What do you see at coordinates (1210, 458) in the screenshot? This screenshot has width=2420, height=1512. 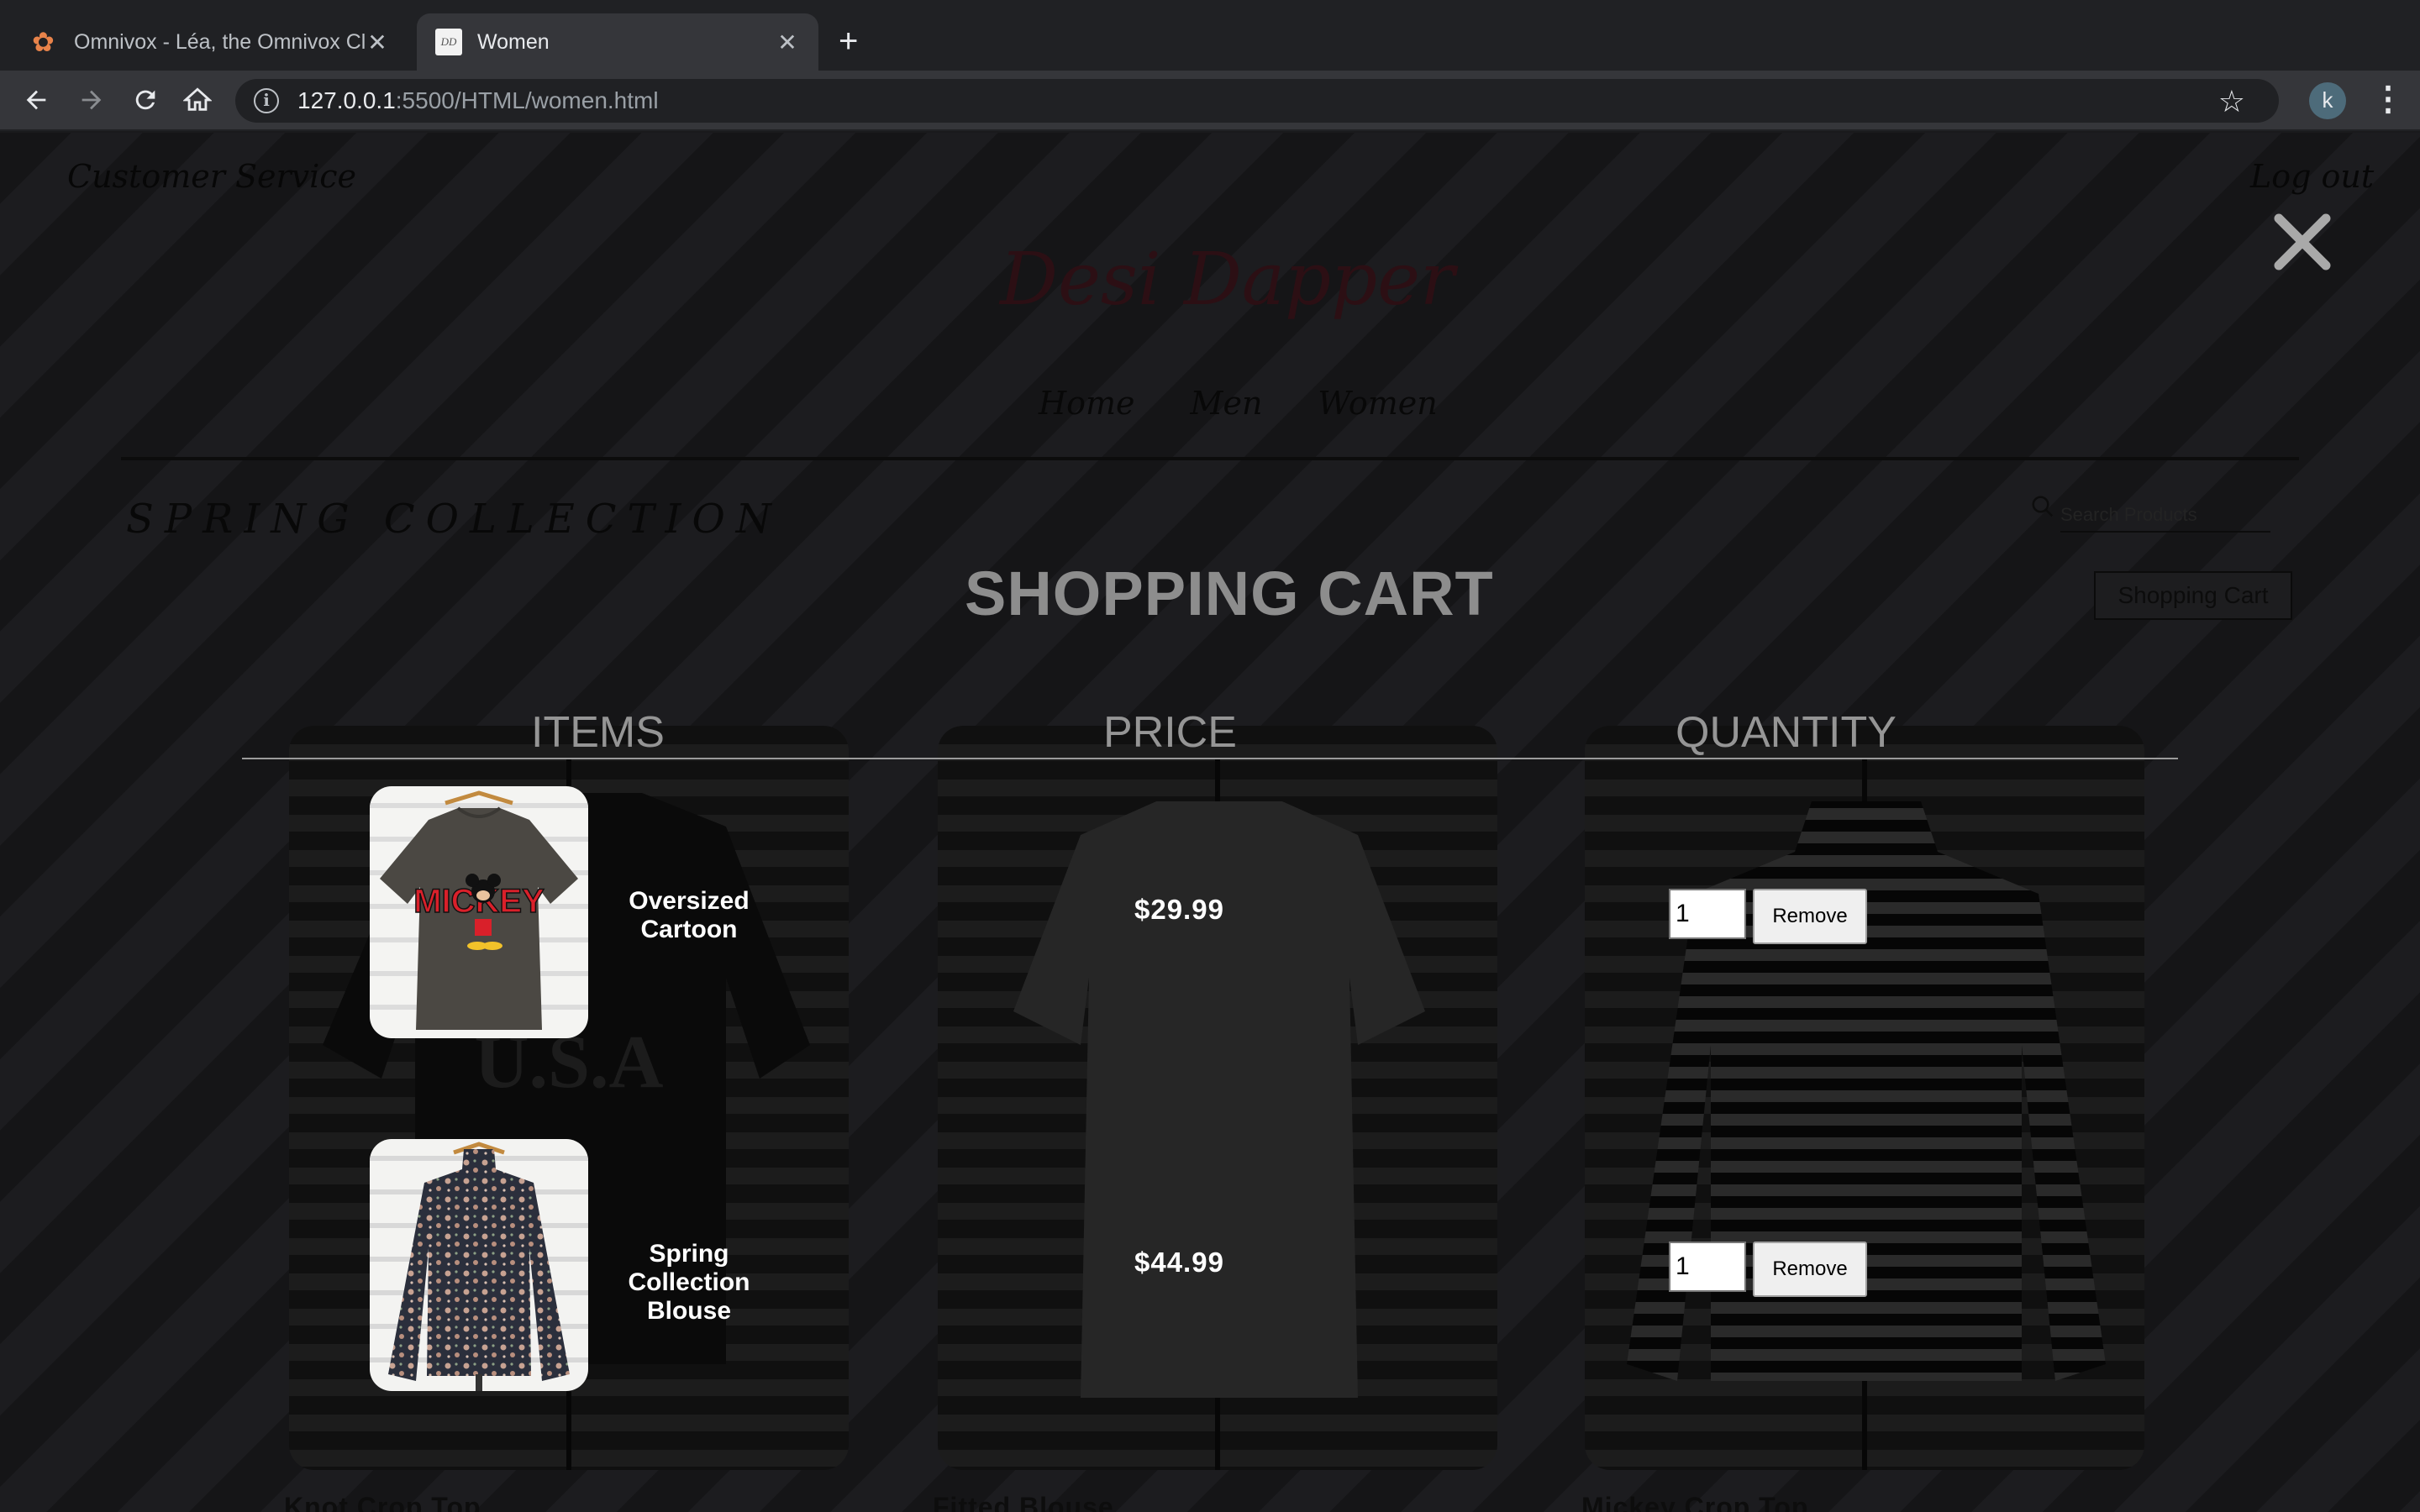 I see `header-divider` at bounding box center [1210, 458].